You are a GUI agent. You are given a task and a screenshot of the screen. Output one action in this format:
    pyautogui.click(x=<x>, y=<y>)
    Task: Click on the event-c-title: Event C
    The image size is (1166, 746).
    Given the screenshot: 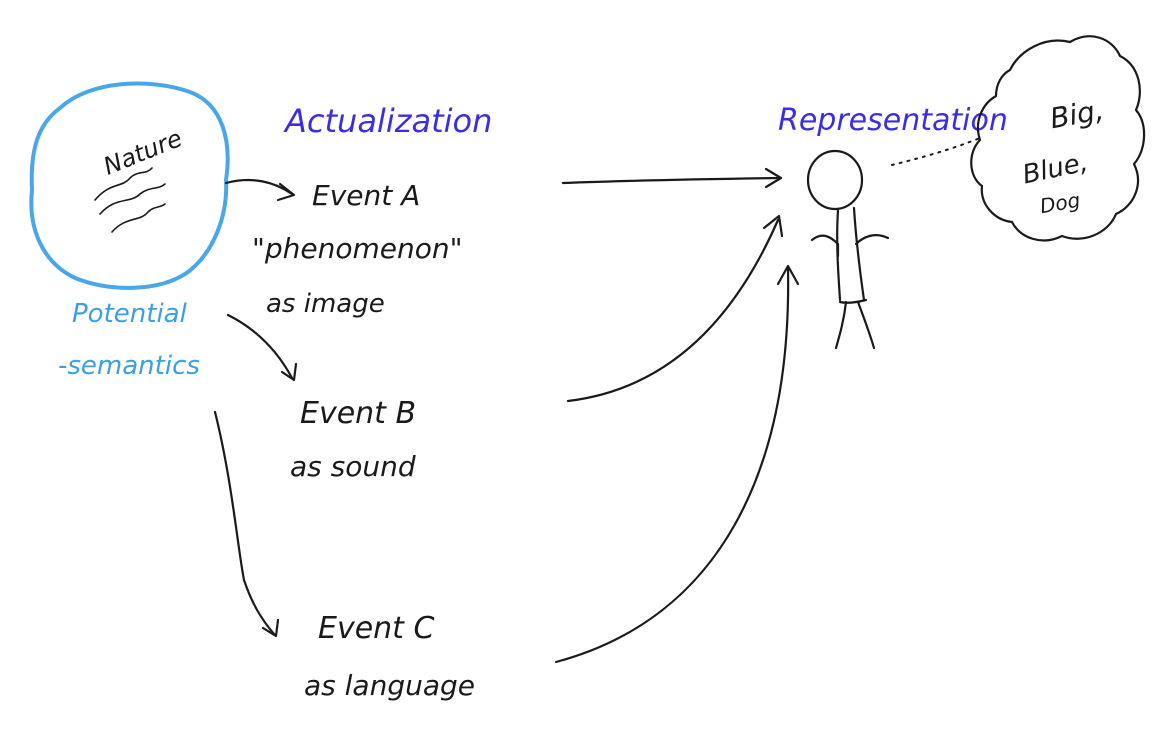 What is the action you would take?
    pyautogui.click(x=376, y=628)
    